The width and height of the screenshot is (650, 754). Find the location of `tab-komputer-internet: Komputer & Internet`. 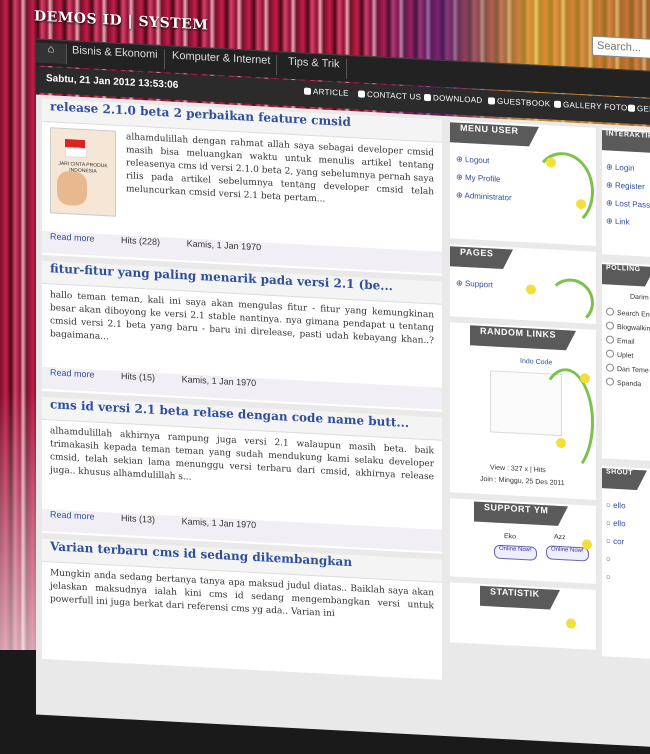

tab-komputer-internet: Komputer & Internet is located at coordinates (222, 62).